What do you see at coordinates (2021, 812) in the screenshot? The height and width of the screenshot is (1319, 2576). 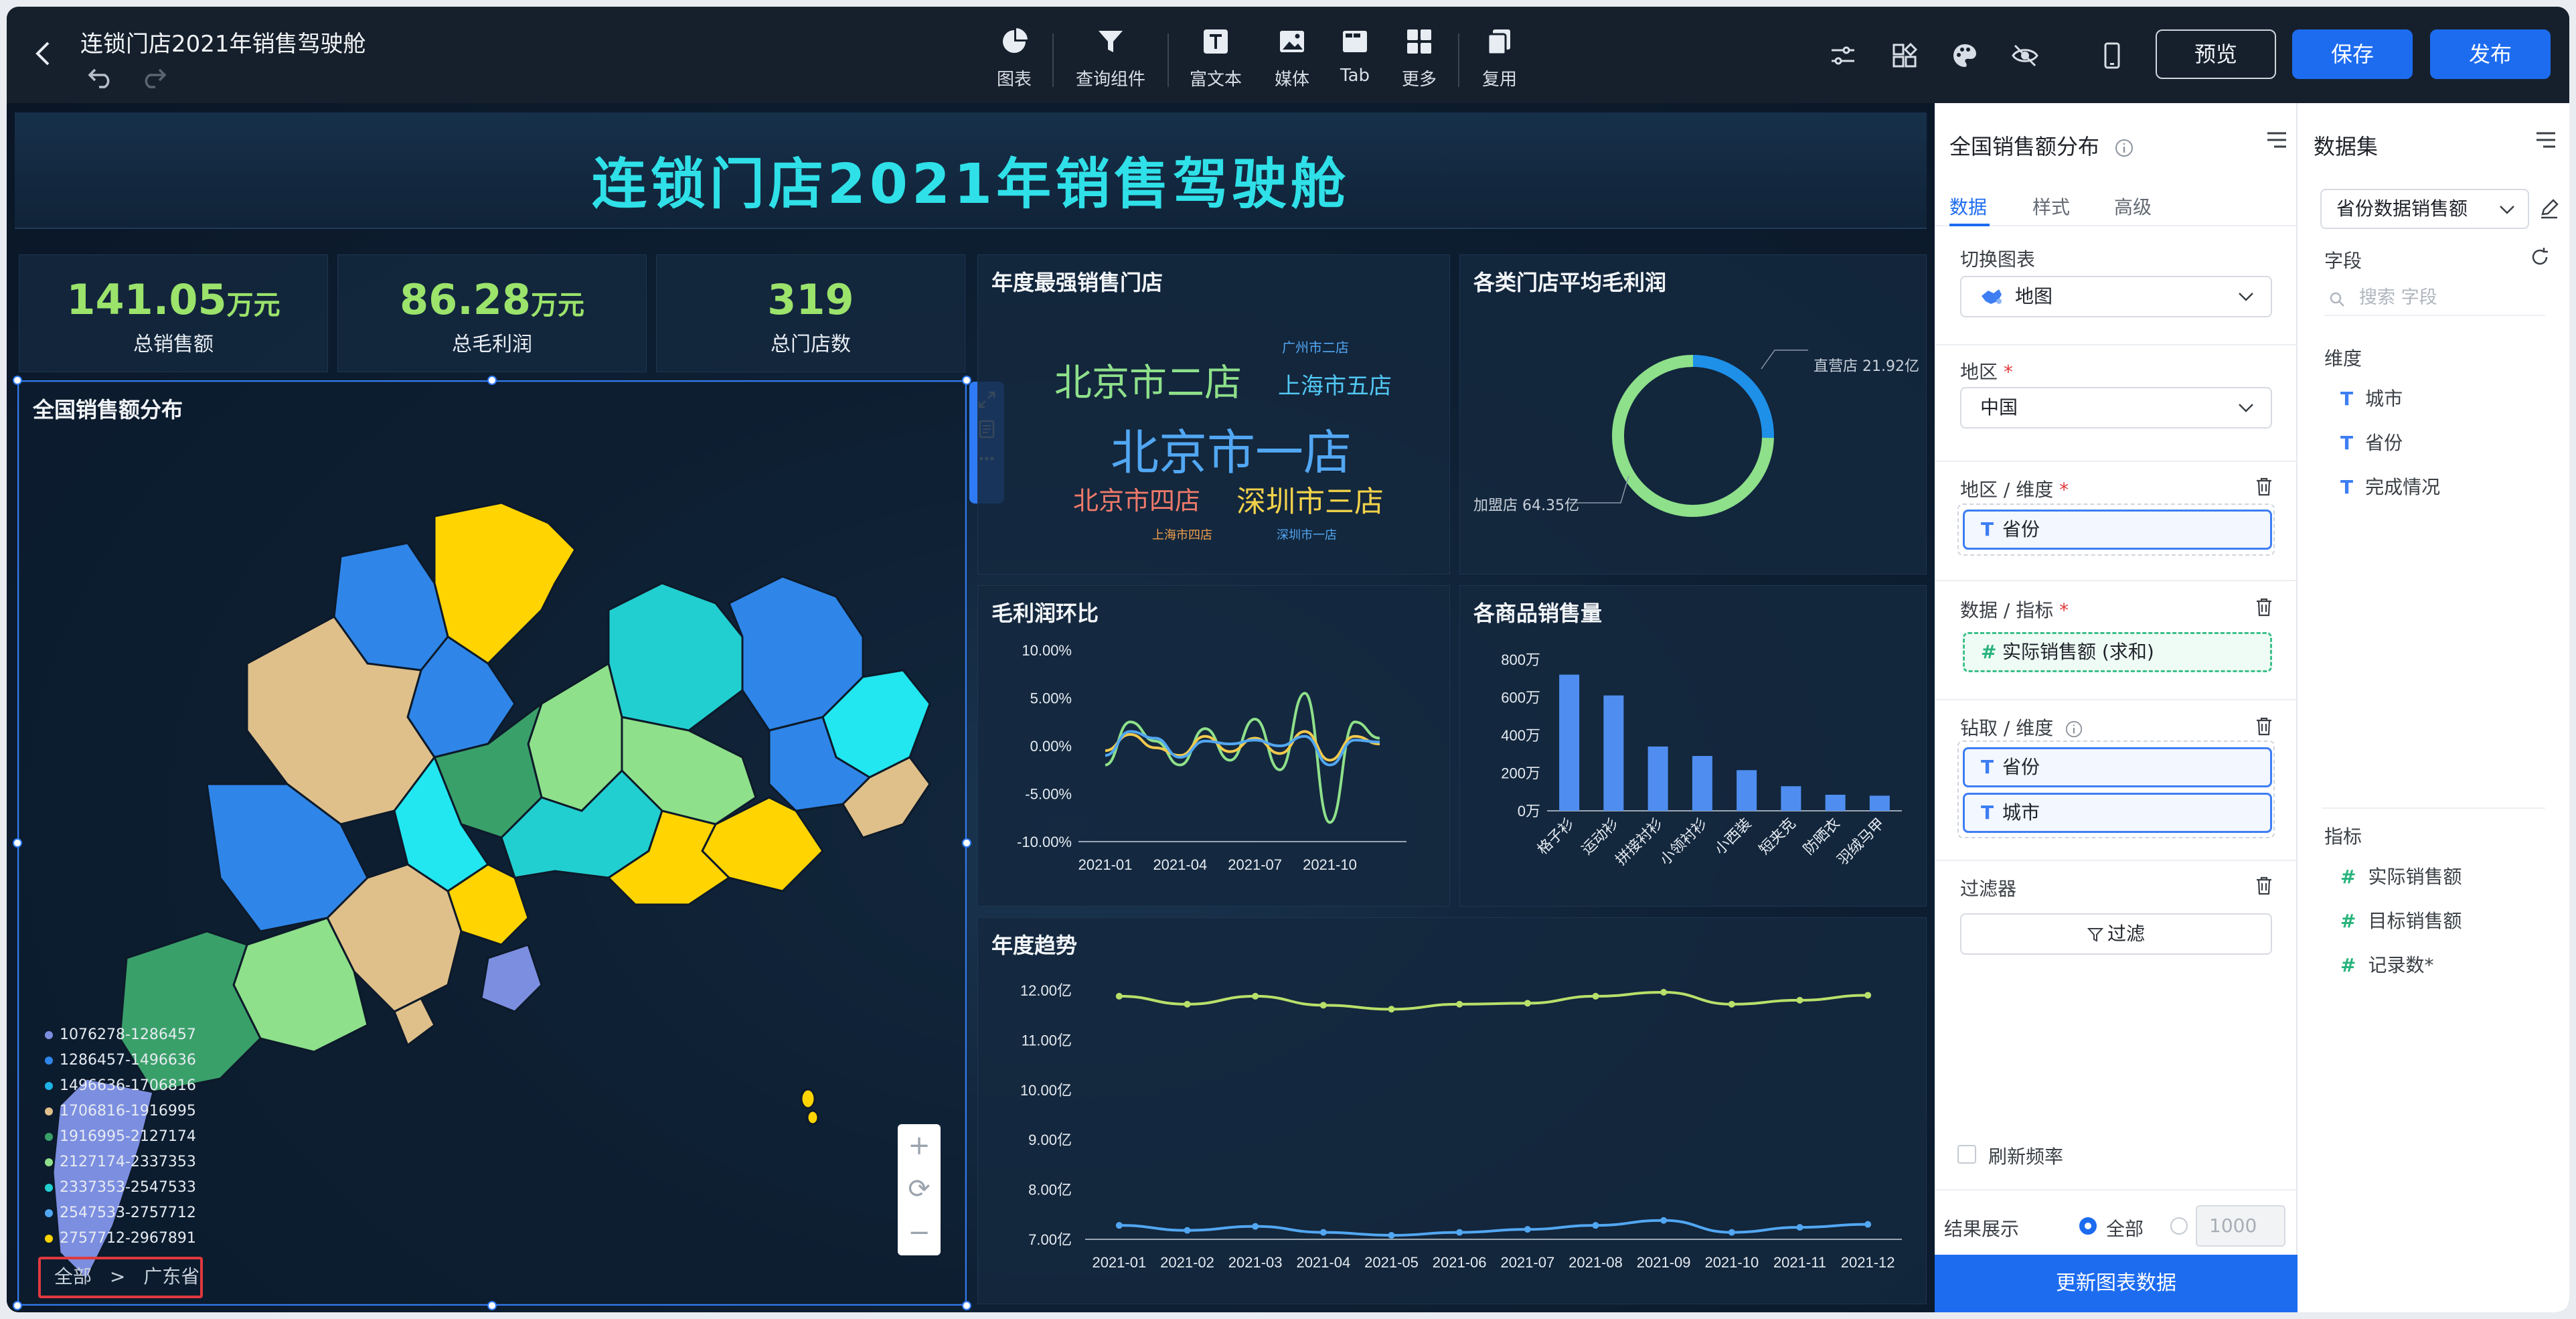 I see `field-name: 城市` at bounding box center [2021, 812].